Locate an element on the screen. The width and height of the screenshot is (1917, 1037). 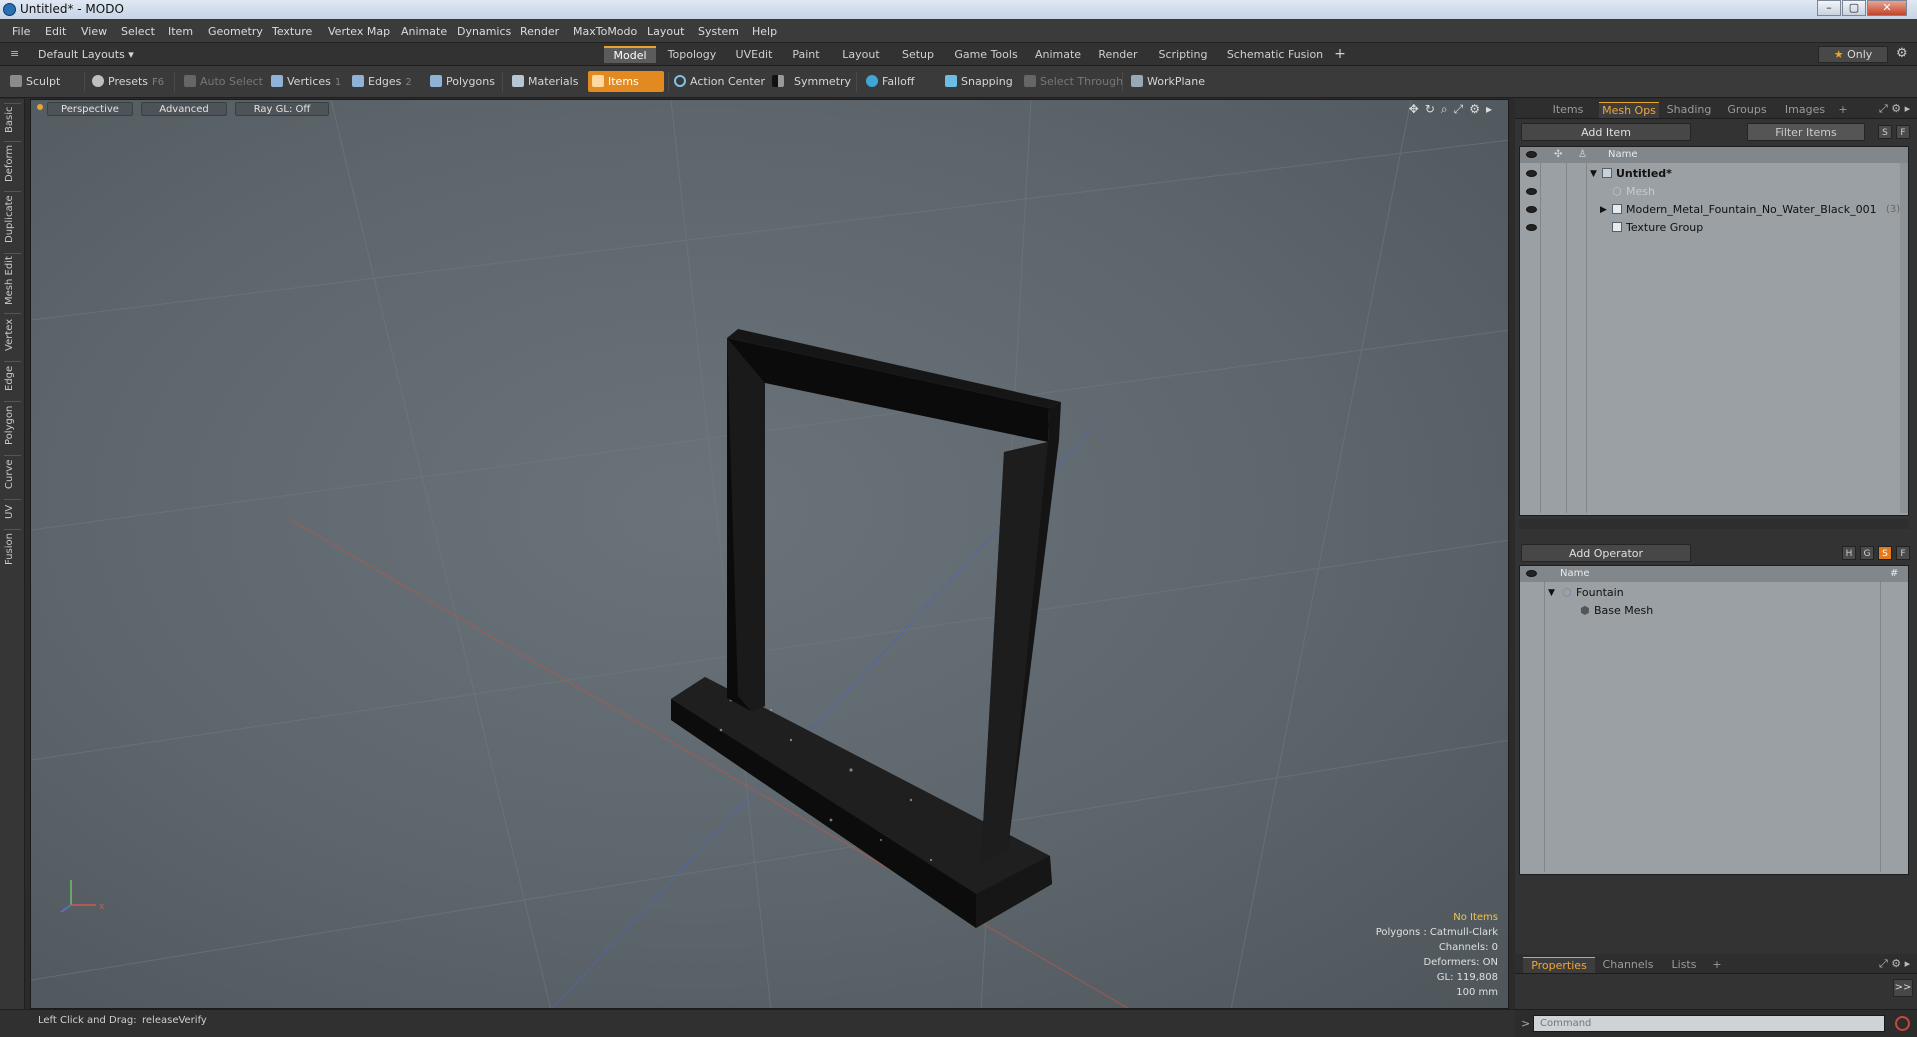
vtab-mesh-edit: Mesh Edit is located at coordinates (12, 280).